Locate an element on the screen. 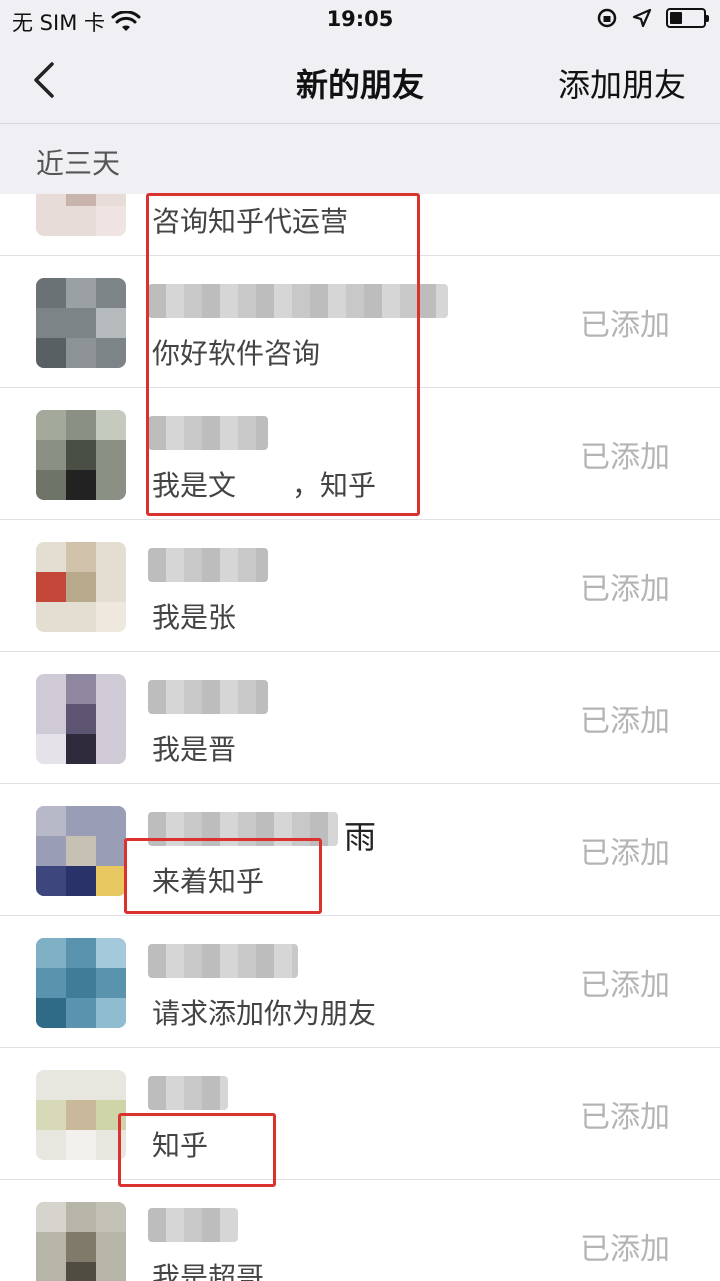  rotation-lock-icon is located at coordinates (607, 18).